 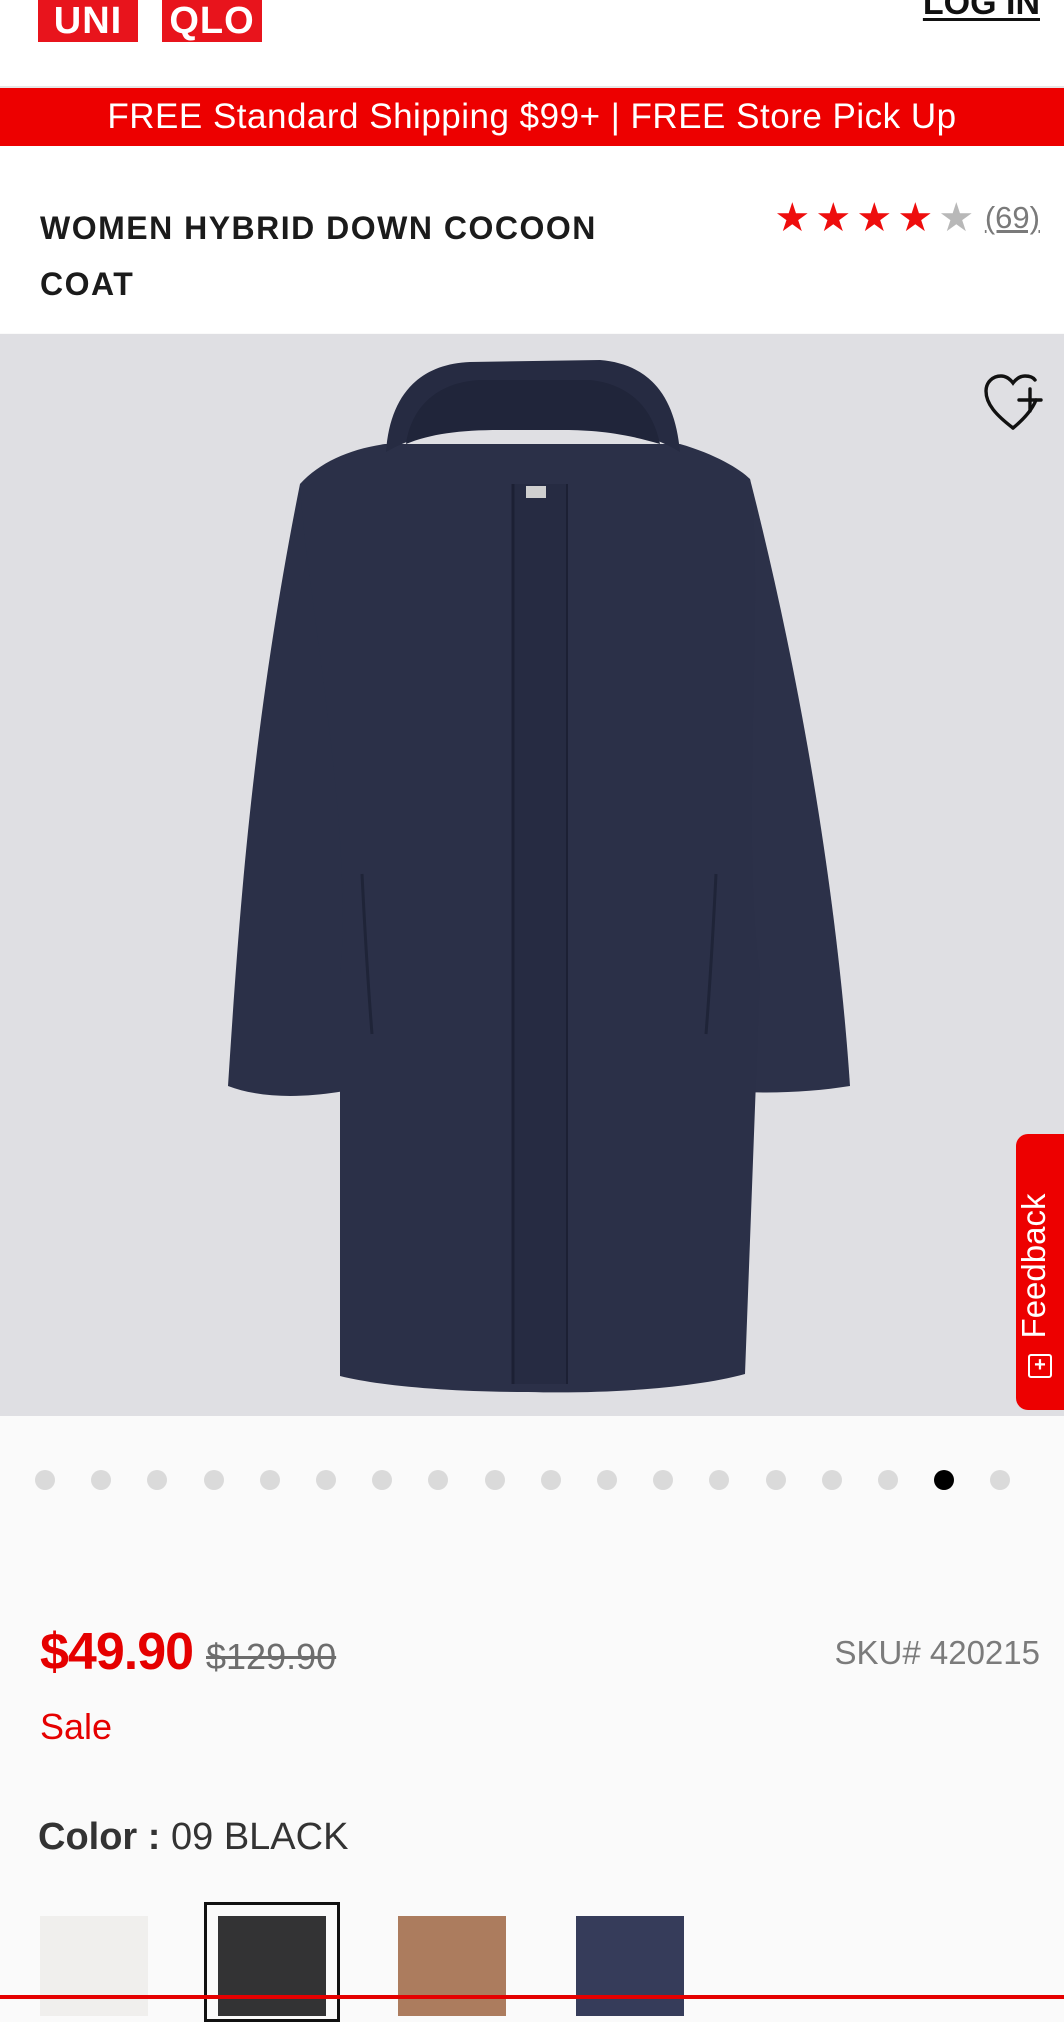 I want to click on color-swatch-brown, so click(x=452, y=1966).